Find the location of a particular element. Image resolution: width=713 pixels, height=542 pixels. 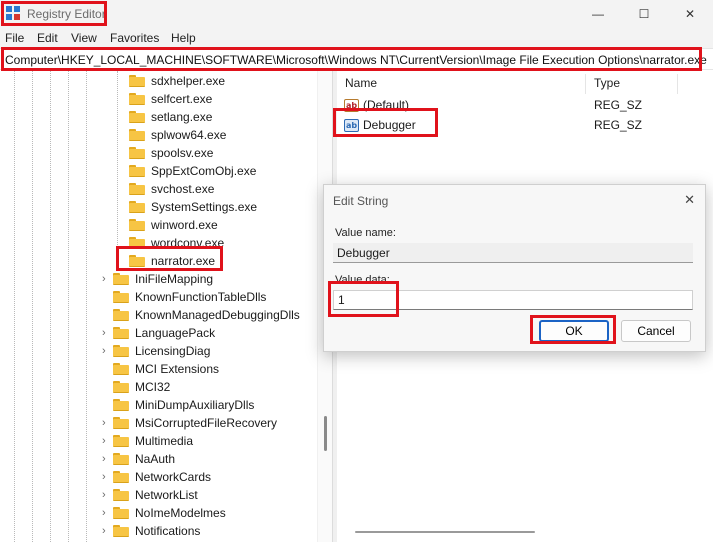

menu-favorites: Favorites is located at coordinates (134, 38).